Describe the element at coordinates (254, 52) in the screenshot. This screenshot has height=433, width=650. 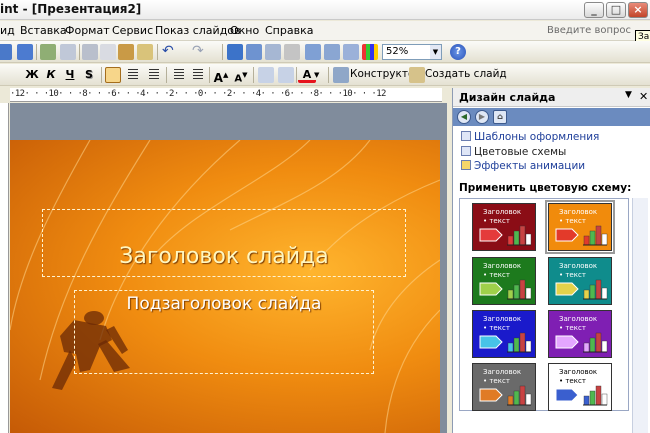
I see `insert-table-icon` at that location.